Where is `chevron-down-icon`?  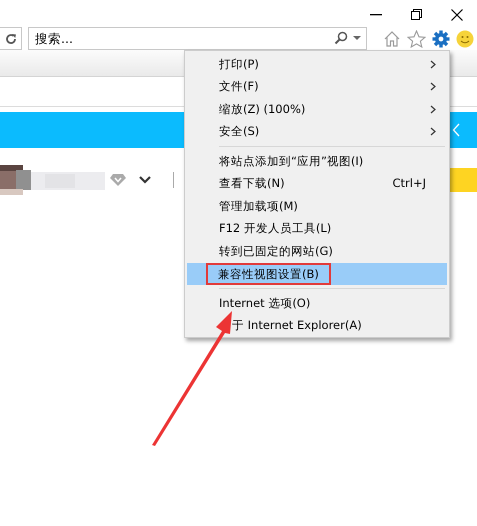 chevron-down-icon is located at coordinates (145, 180).